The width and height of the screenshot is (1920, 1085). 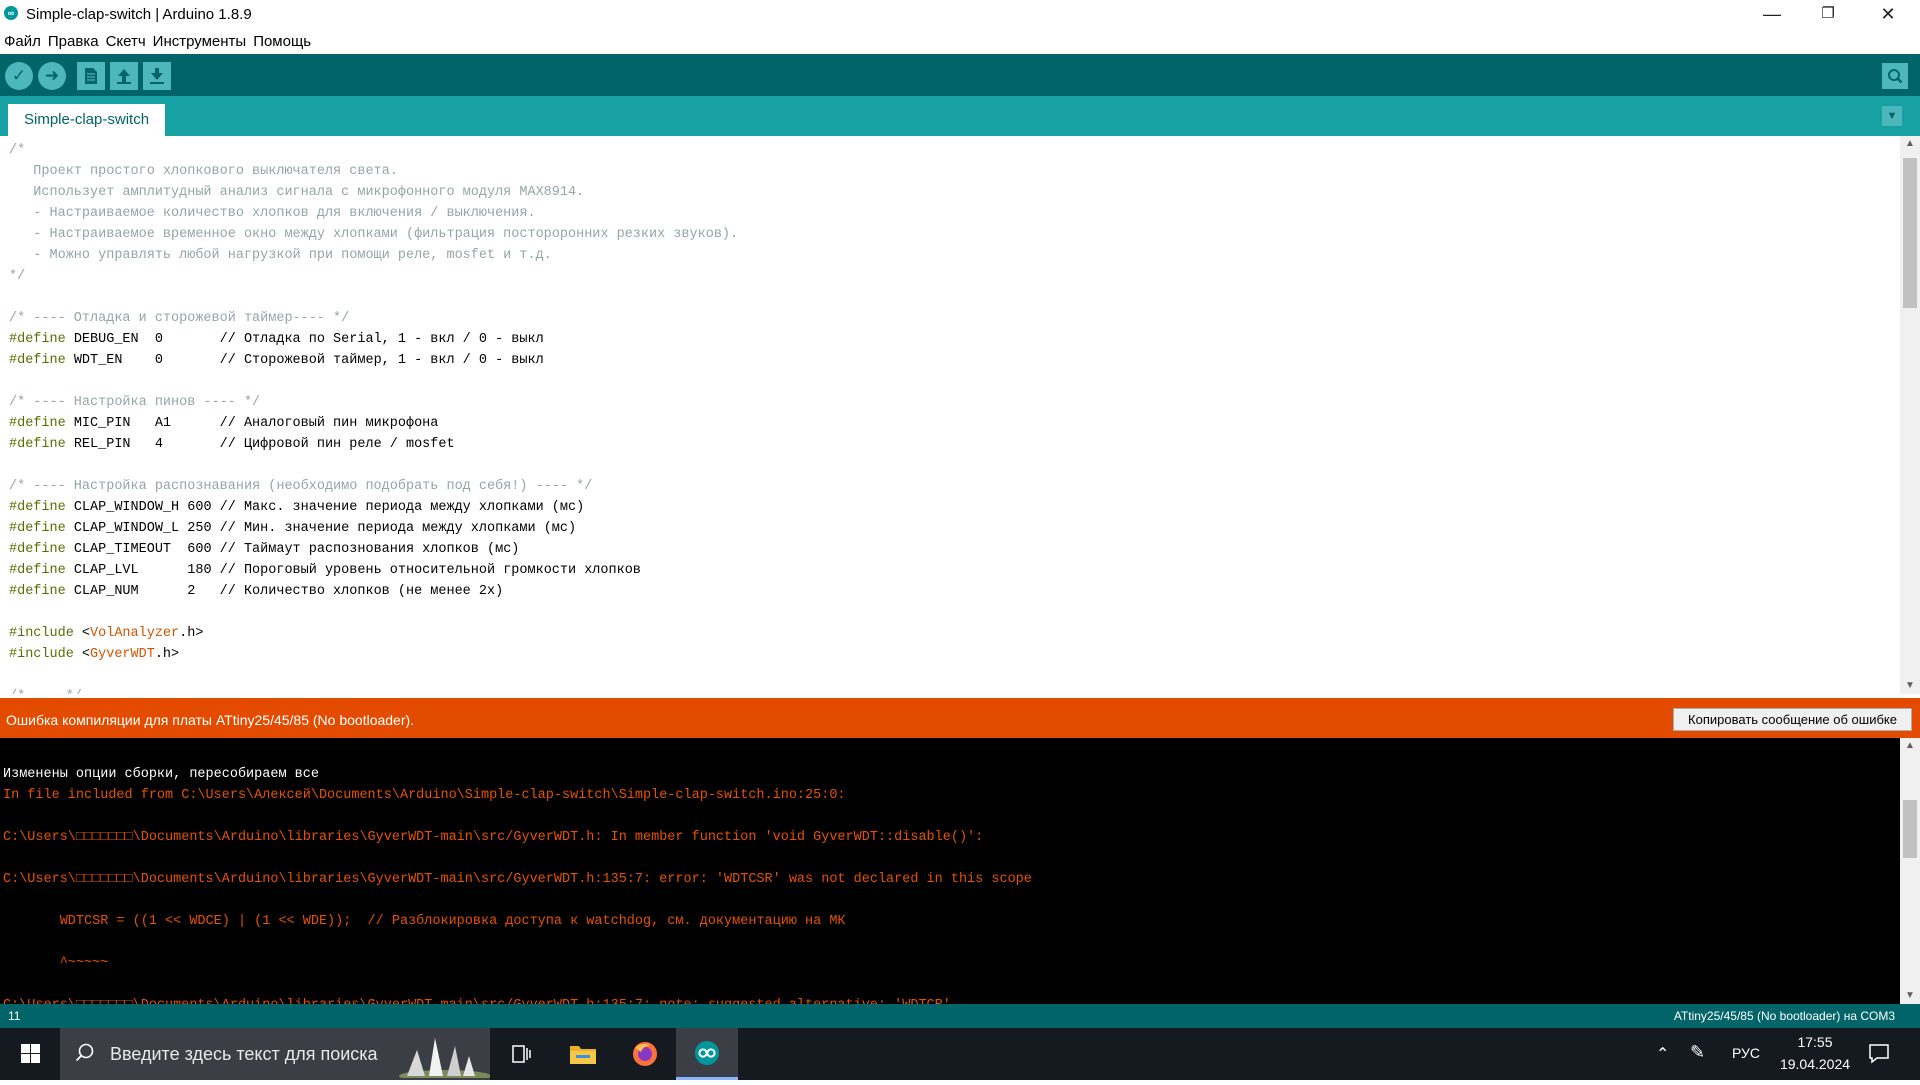 I want to click on serial-monitor-button, so click(x=1895, y=76).